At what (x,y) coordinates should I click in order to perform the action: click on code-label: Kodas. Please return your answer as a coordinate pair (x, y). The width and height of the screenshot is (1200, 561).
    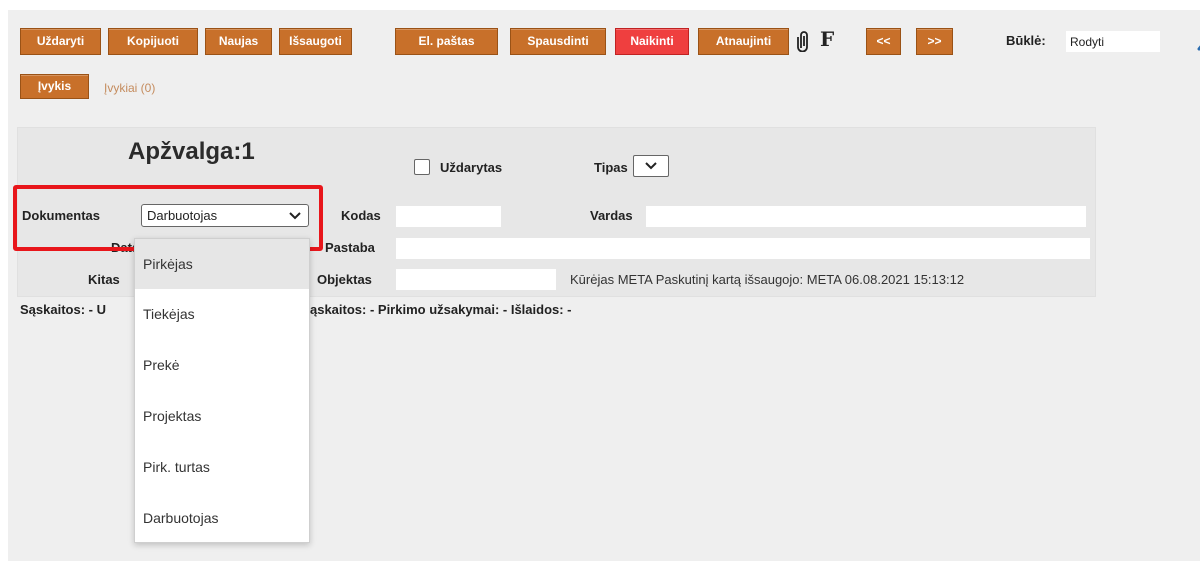
    Looking at the image, I should click on (361, 215).